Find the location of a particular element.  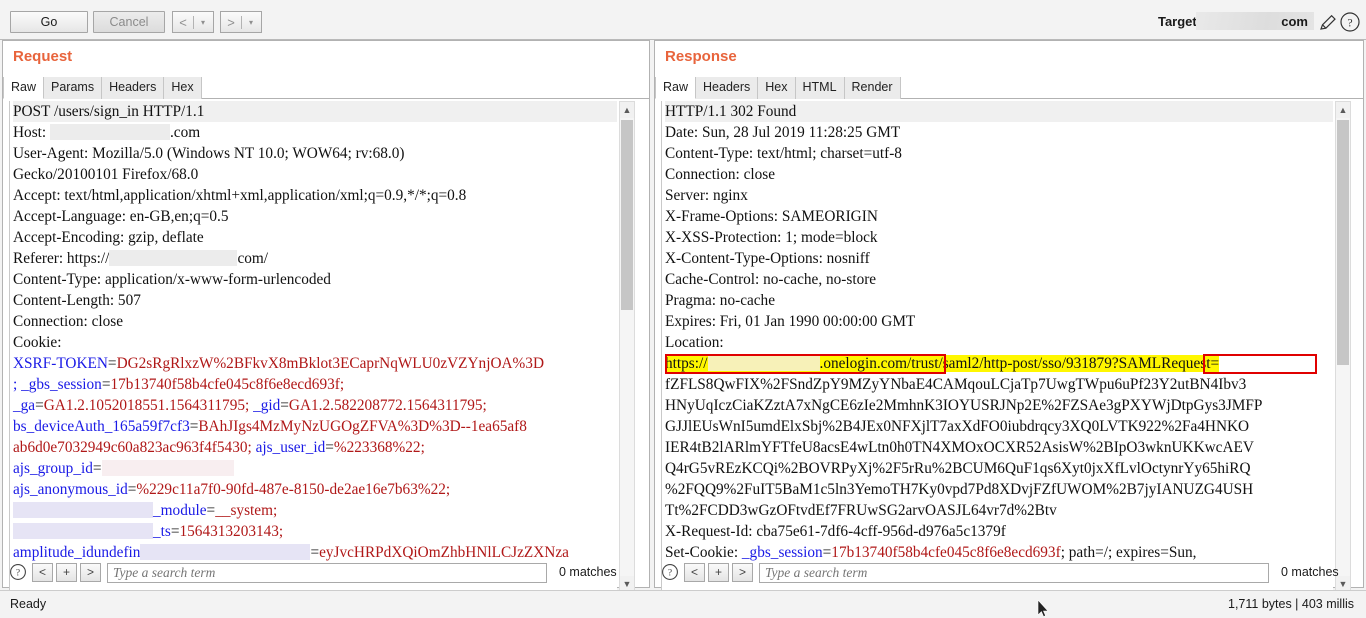

status-stats: 1,711 bytes | 403 millis is located at coordinates (1291, 604).